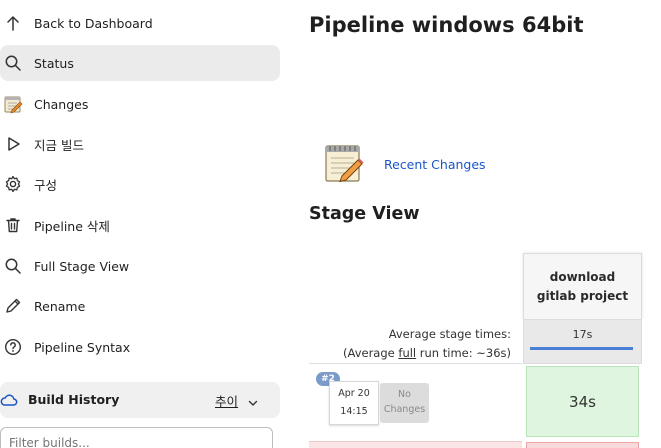 The width and height of the screenshot is (661, 448). What do you see at coordinates (415, 444) in the screenshot?
I see `table-row` at bounding box center [415, 444].